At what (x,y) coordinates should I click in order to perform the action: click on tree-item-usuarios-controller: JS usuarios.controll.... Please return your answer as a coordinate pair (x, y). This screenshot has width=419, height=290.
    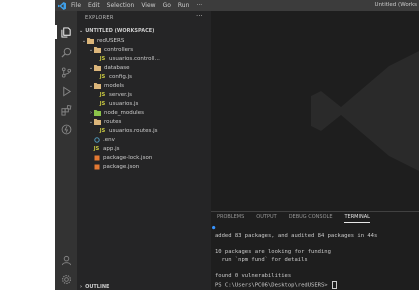
    Looking at the image, I should click on (129, 58).